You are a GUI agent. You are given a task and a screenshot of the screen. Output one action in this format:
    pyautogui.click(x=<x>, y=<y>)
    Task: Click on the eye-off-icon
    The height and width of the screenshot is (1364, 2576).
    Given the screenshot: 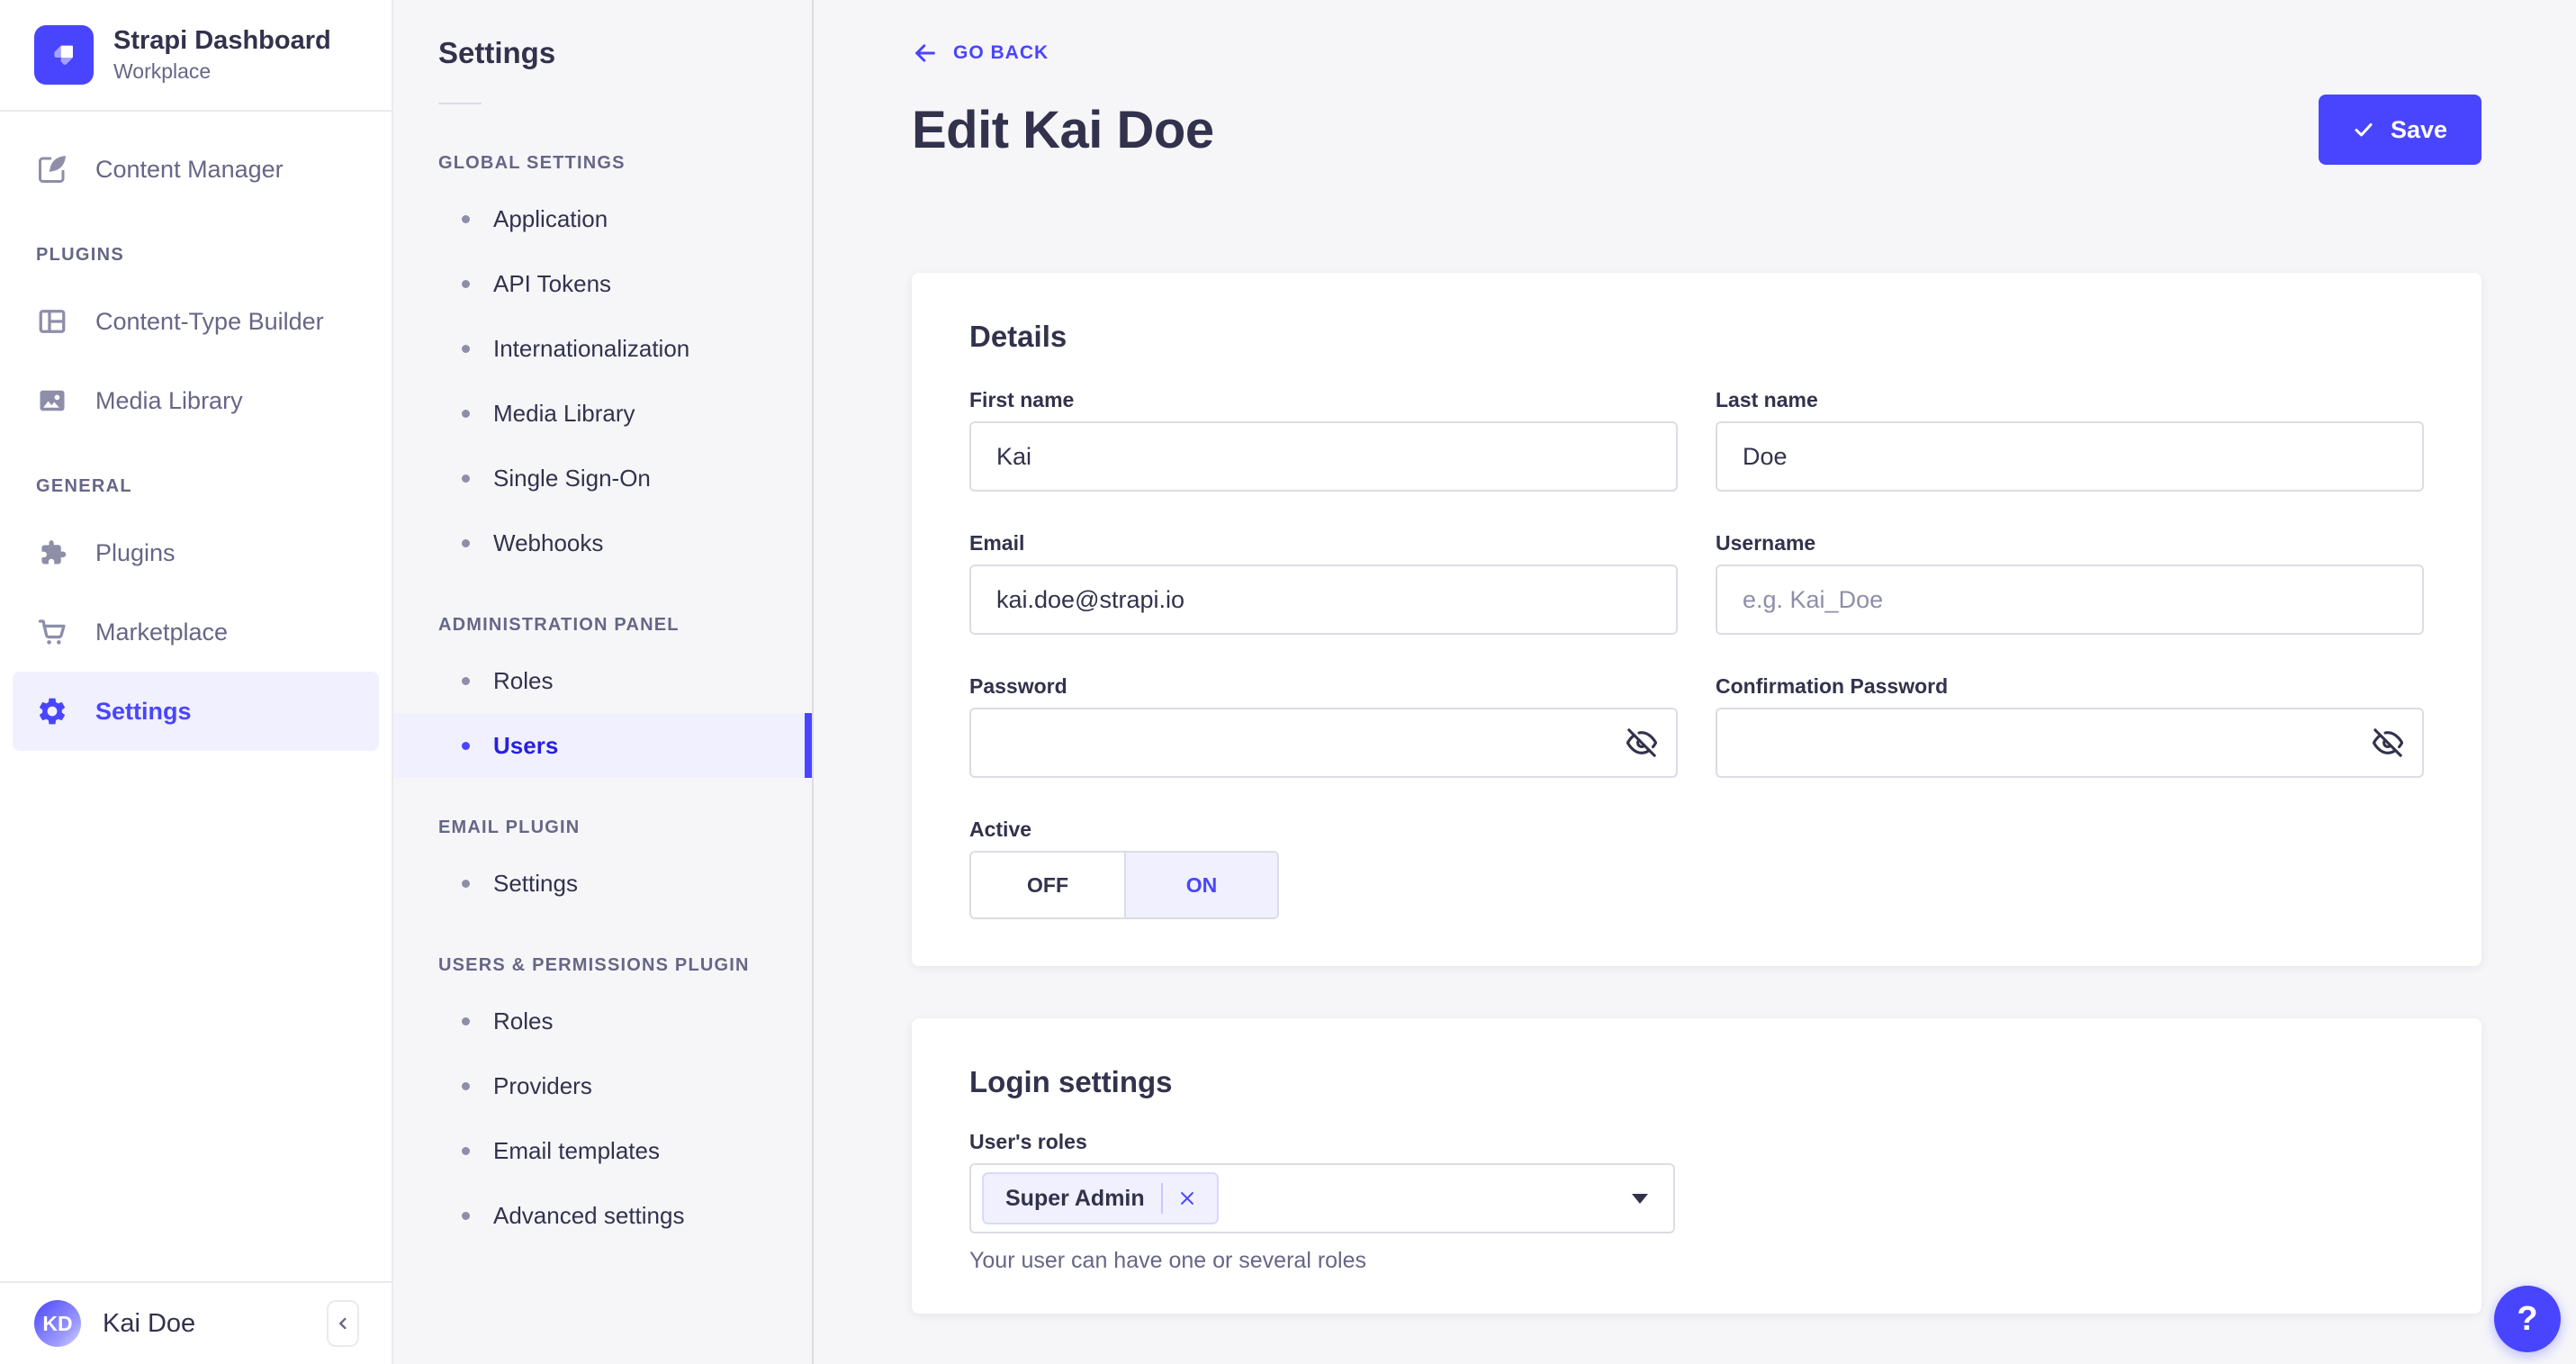 What is the action you would take?
    pyautogui.click(x=1641, y=742)
    